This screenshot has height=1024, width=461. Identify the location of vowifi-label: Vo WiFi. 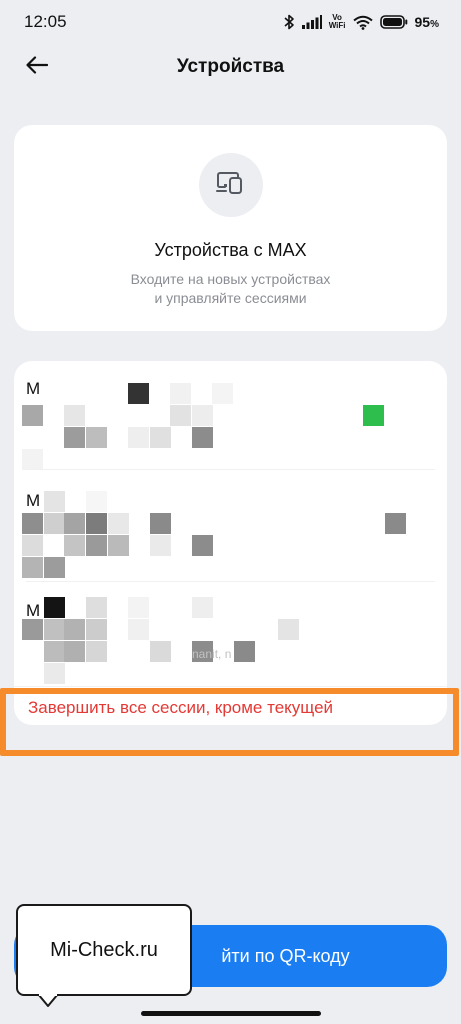
(337, 22).